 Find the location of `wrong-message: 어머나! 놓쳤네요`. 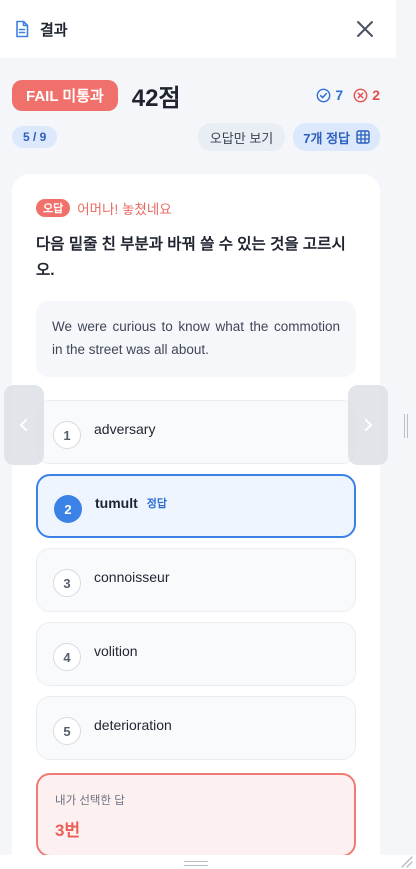

wrong-message: 어머나! 놓쳤네요 is located at coordinates (124, 209).